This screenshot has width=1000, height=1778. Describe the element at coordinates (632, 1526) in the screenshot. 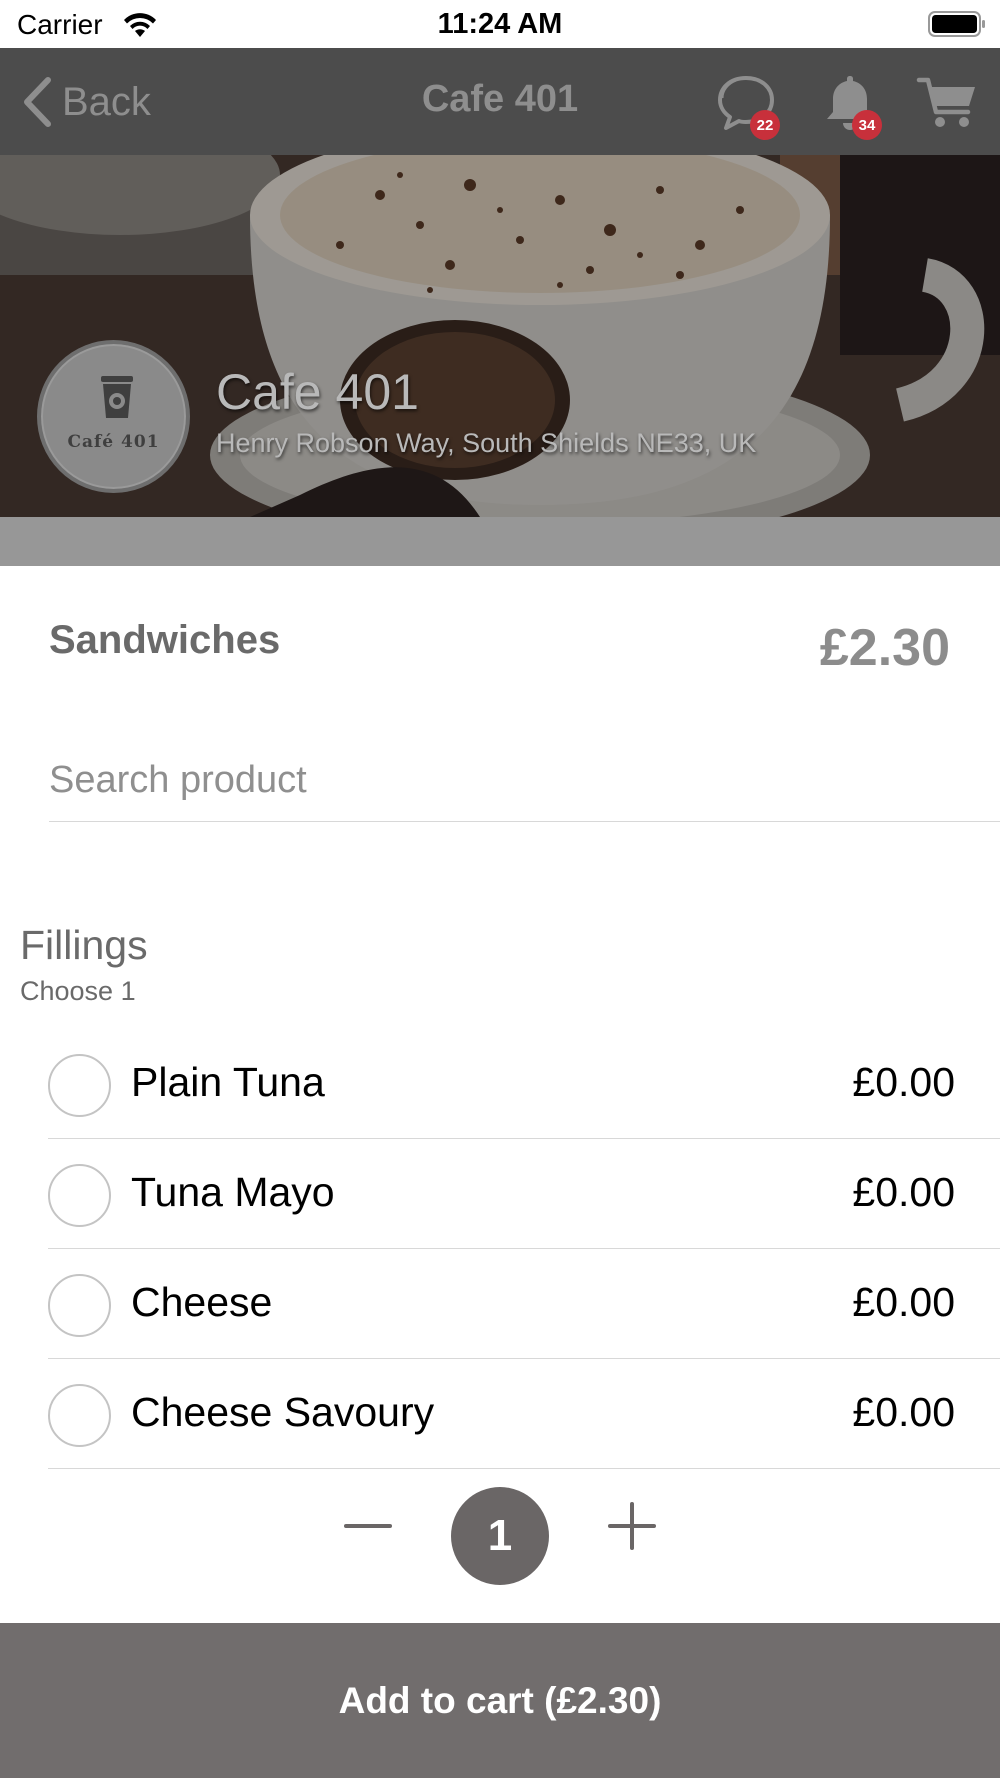

I see `plus-icon` at that location.